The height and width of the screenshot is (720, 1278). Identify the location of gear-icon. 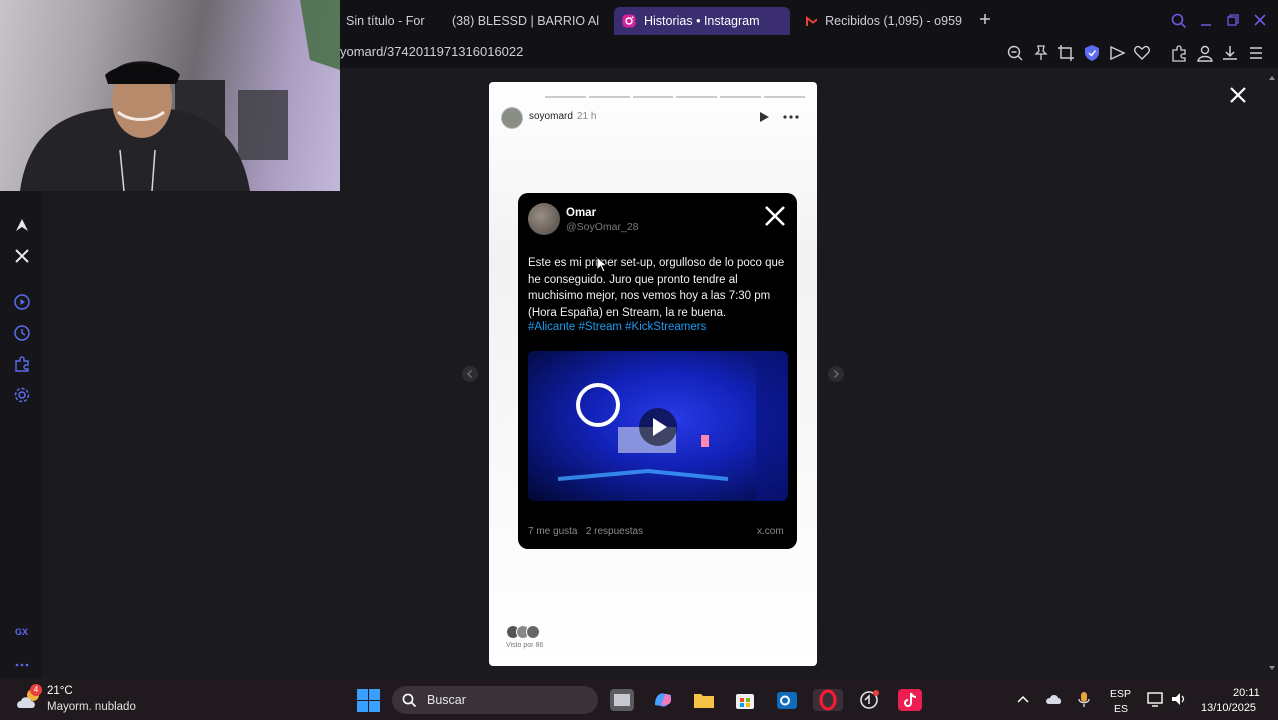
(22, 395).